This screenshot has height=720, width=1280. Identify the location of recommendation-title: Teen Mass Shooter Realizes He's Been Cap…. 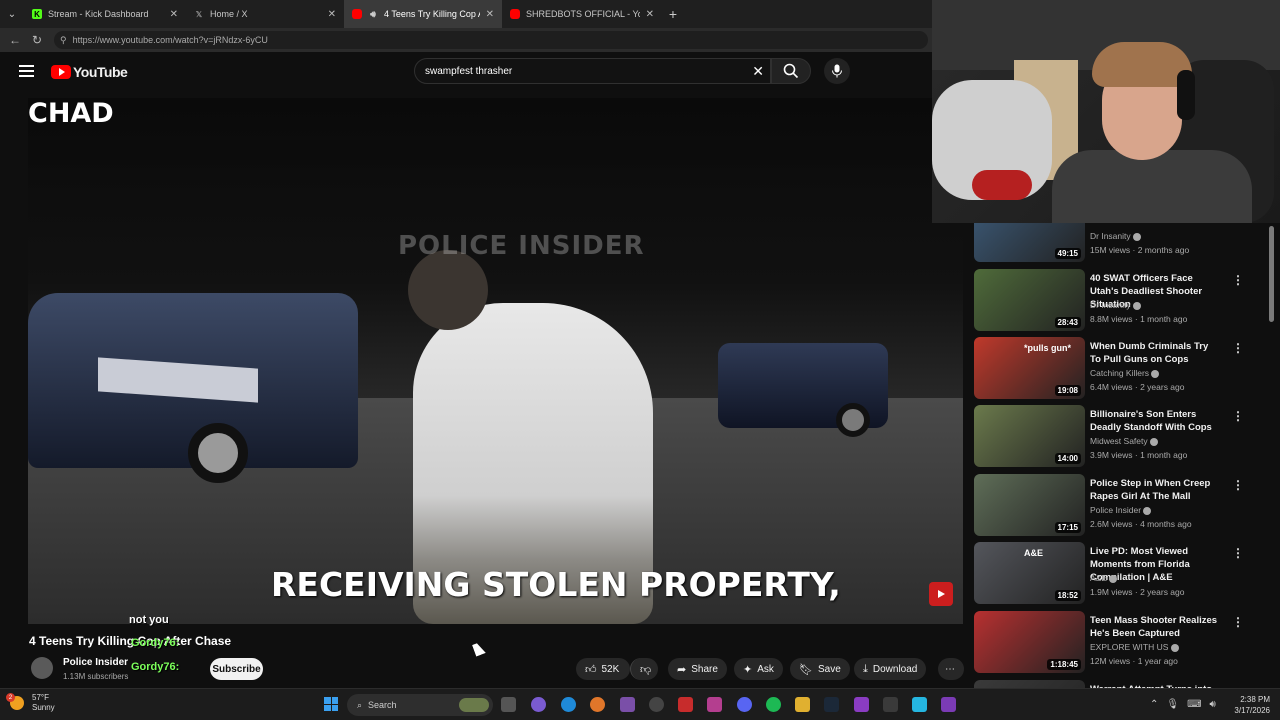
(1155, 627).